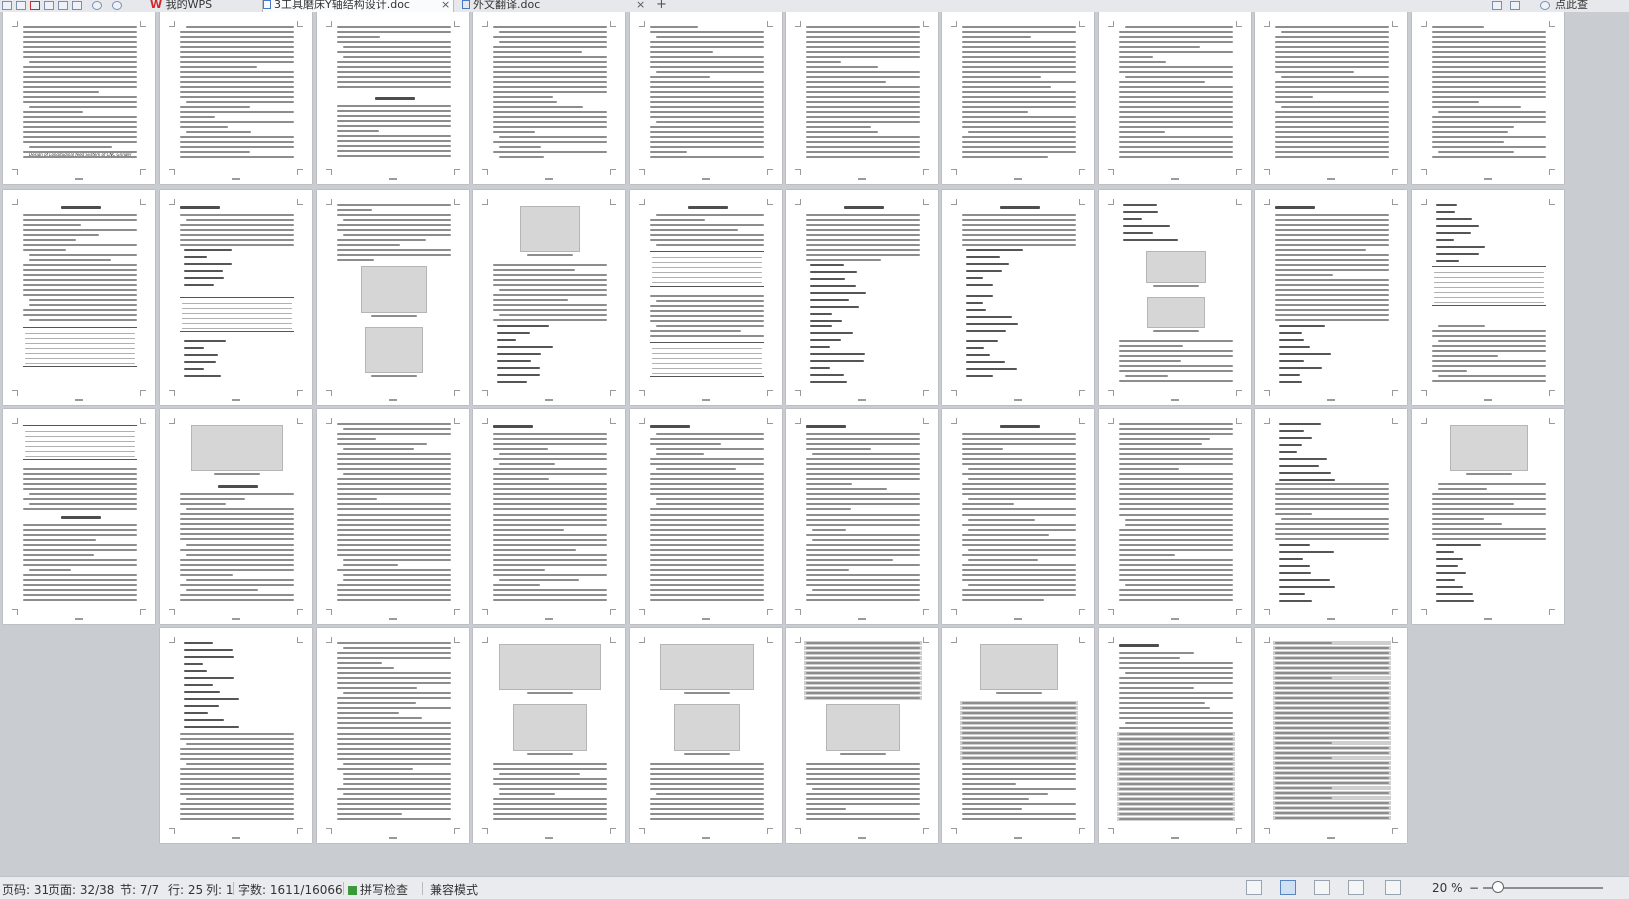 The image size is (1629, 899). I want to click on page-view-icon, so click(1288, 887).